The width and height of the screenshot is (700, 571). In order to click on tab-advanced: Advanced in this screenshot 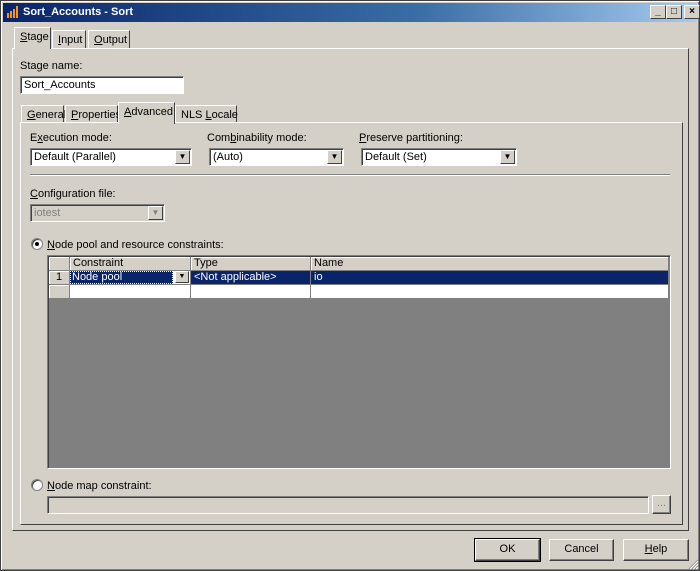, I will do `click(146, 113)`.